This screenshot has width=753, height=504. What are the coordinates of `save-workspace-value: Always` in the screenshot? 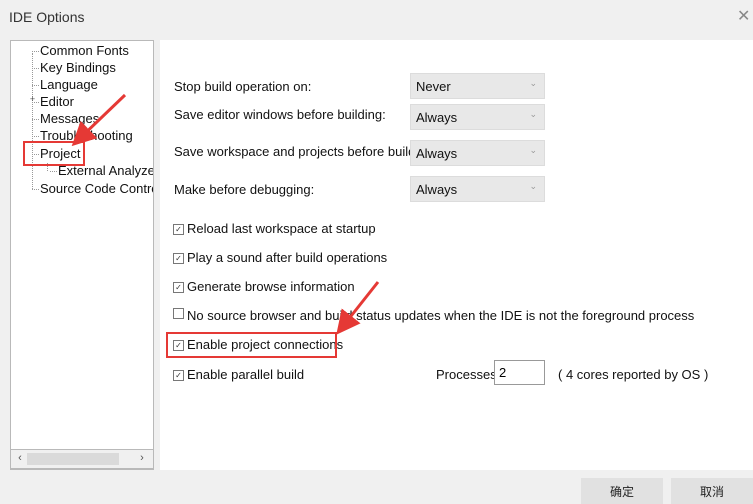 It's located at (437, 153).